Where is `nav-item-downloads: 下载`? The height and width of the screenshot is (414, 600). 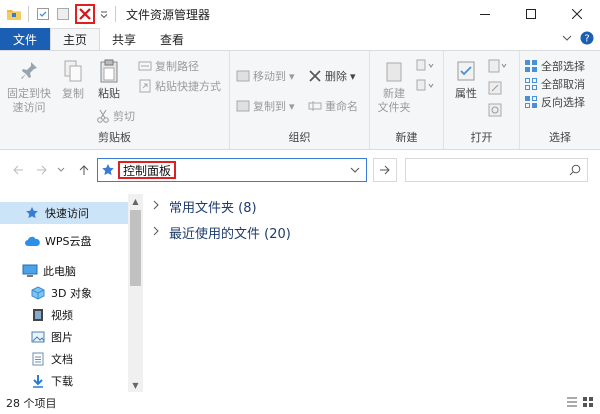
nav-item-downloads: 下载 is located at coordinates (64, 381).